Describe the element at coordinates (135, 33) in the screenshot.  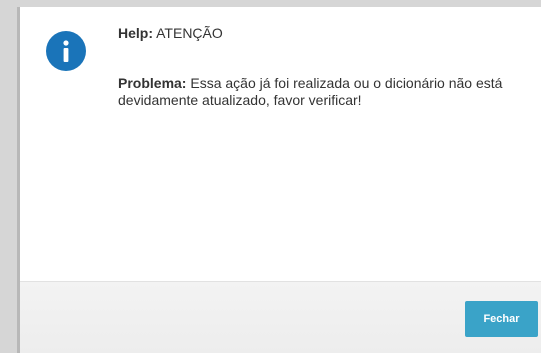
I see `help-label: Help:` at that location.